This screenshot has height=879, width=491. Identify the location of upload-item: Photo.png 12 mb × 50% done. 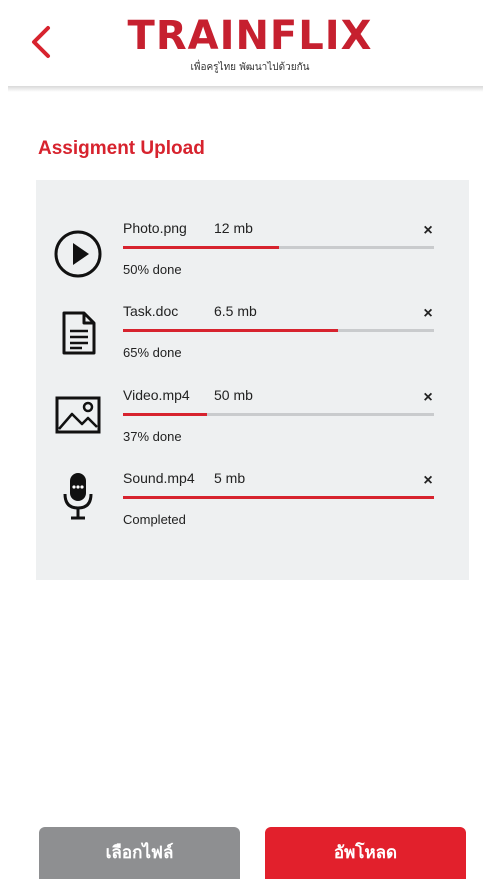
(252, 259).